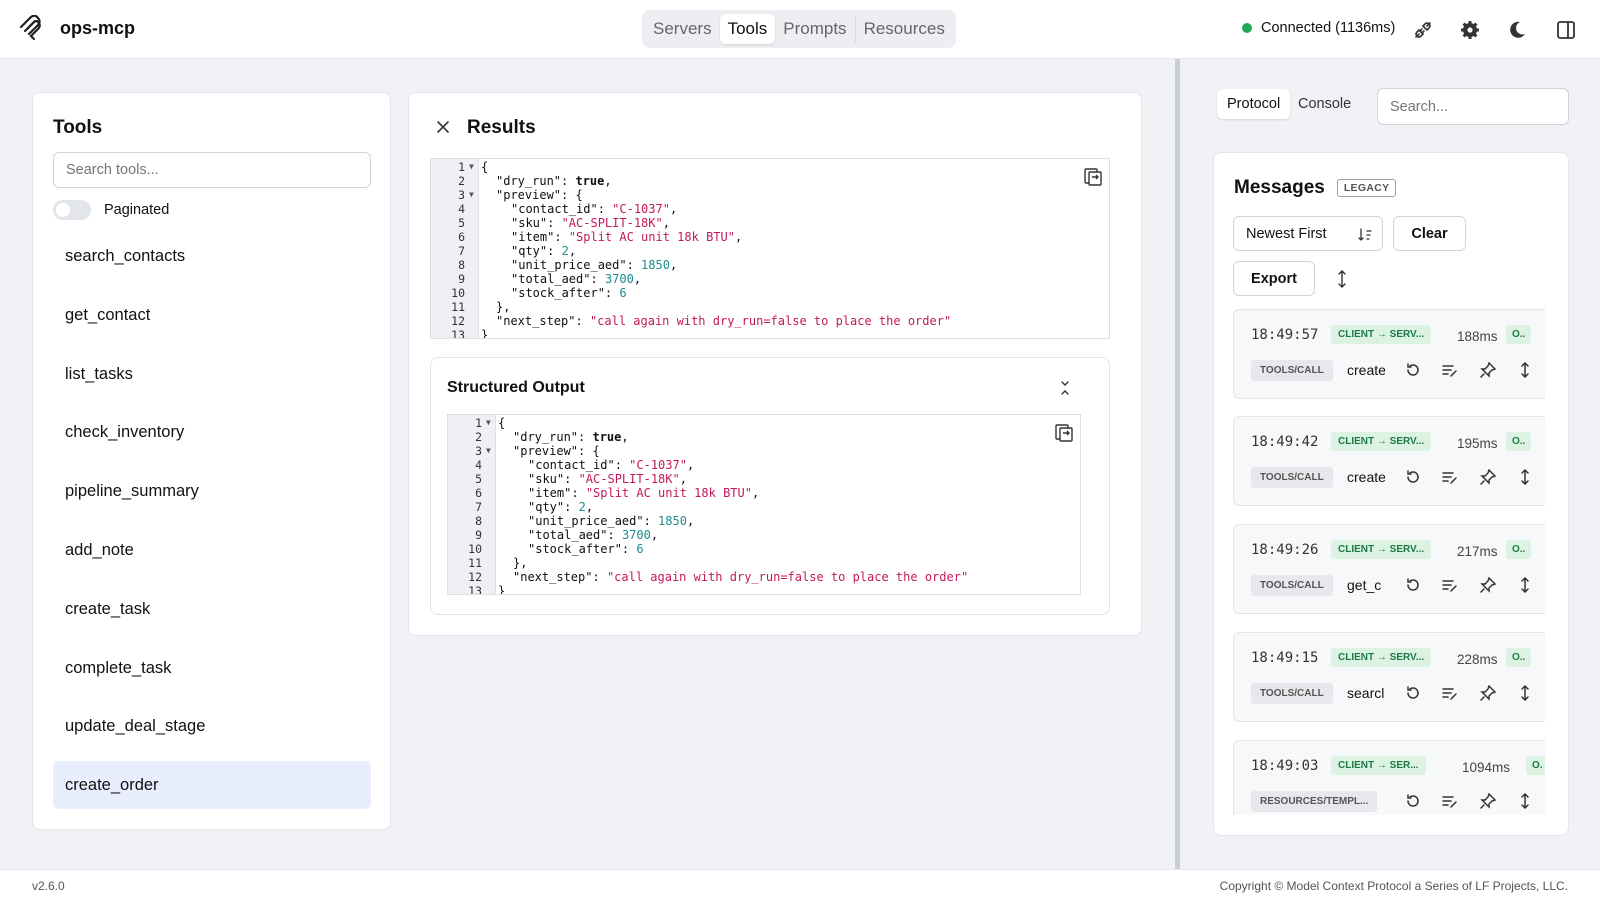 The height and width of the screenshot is (900, 1600). Describe the element at coordinates (1566, 30) in the screenshot. I see `toggle-panel-icon` at that location.